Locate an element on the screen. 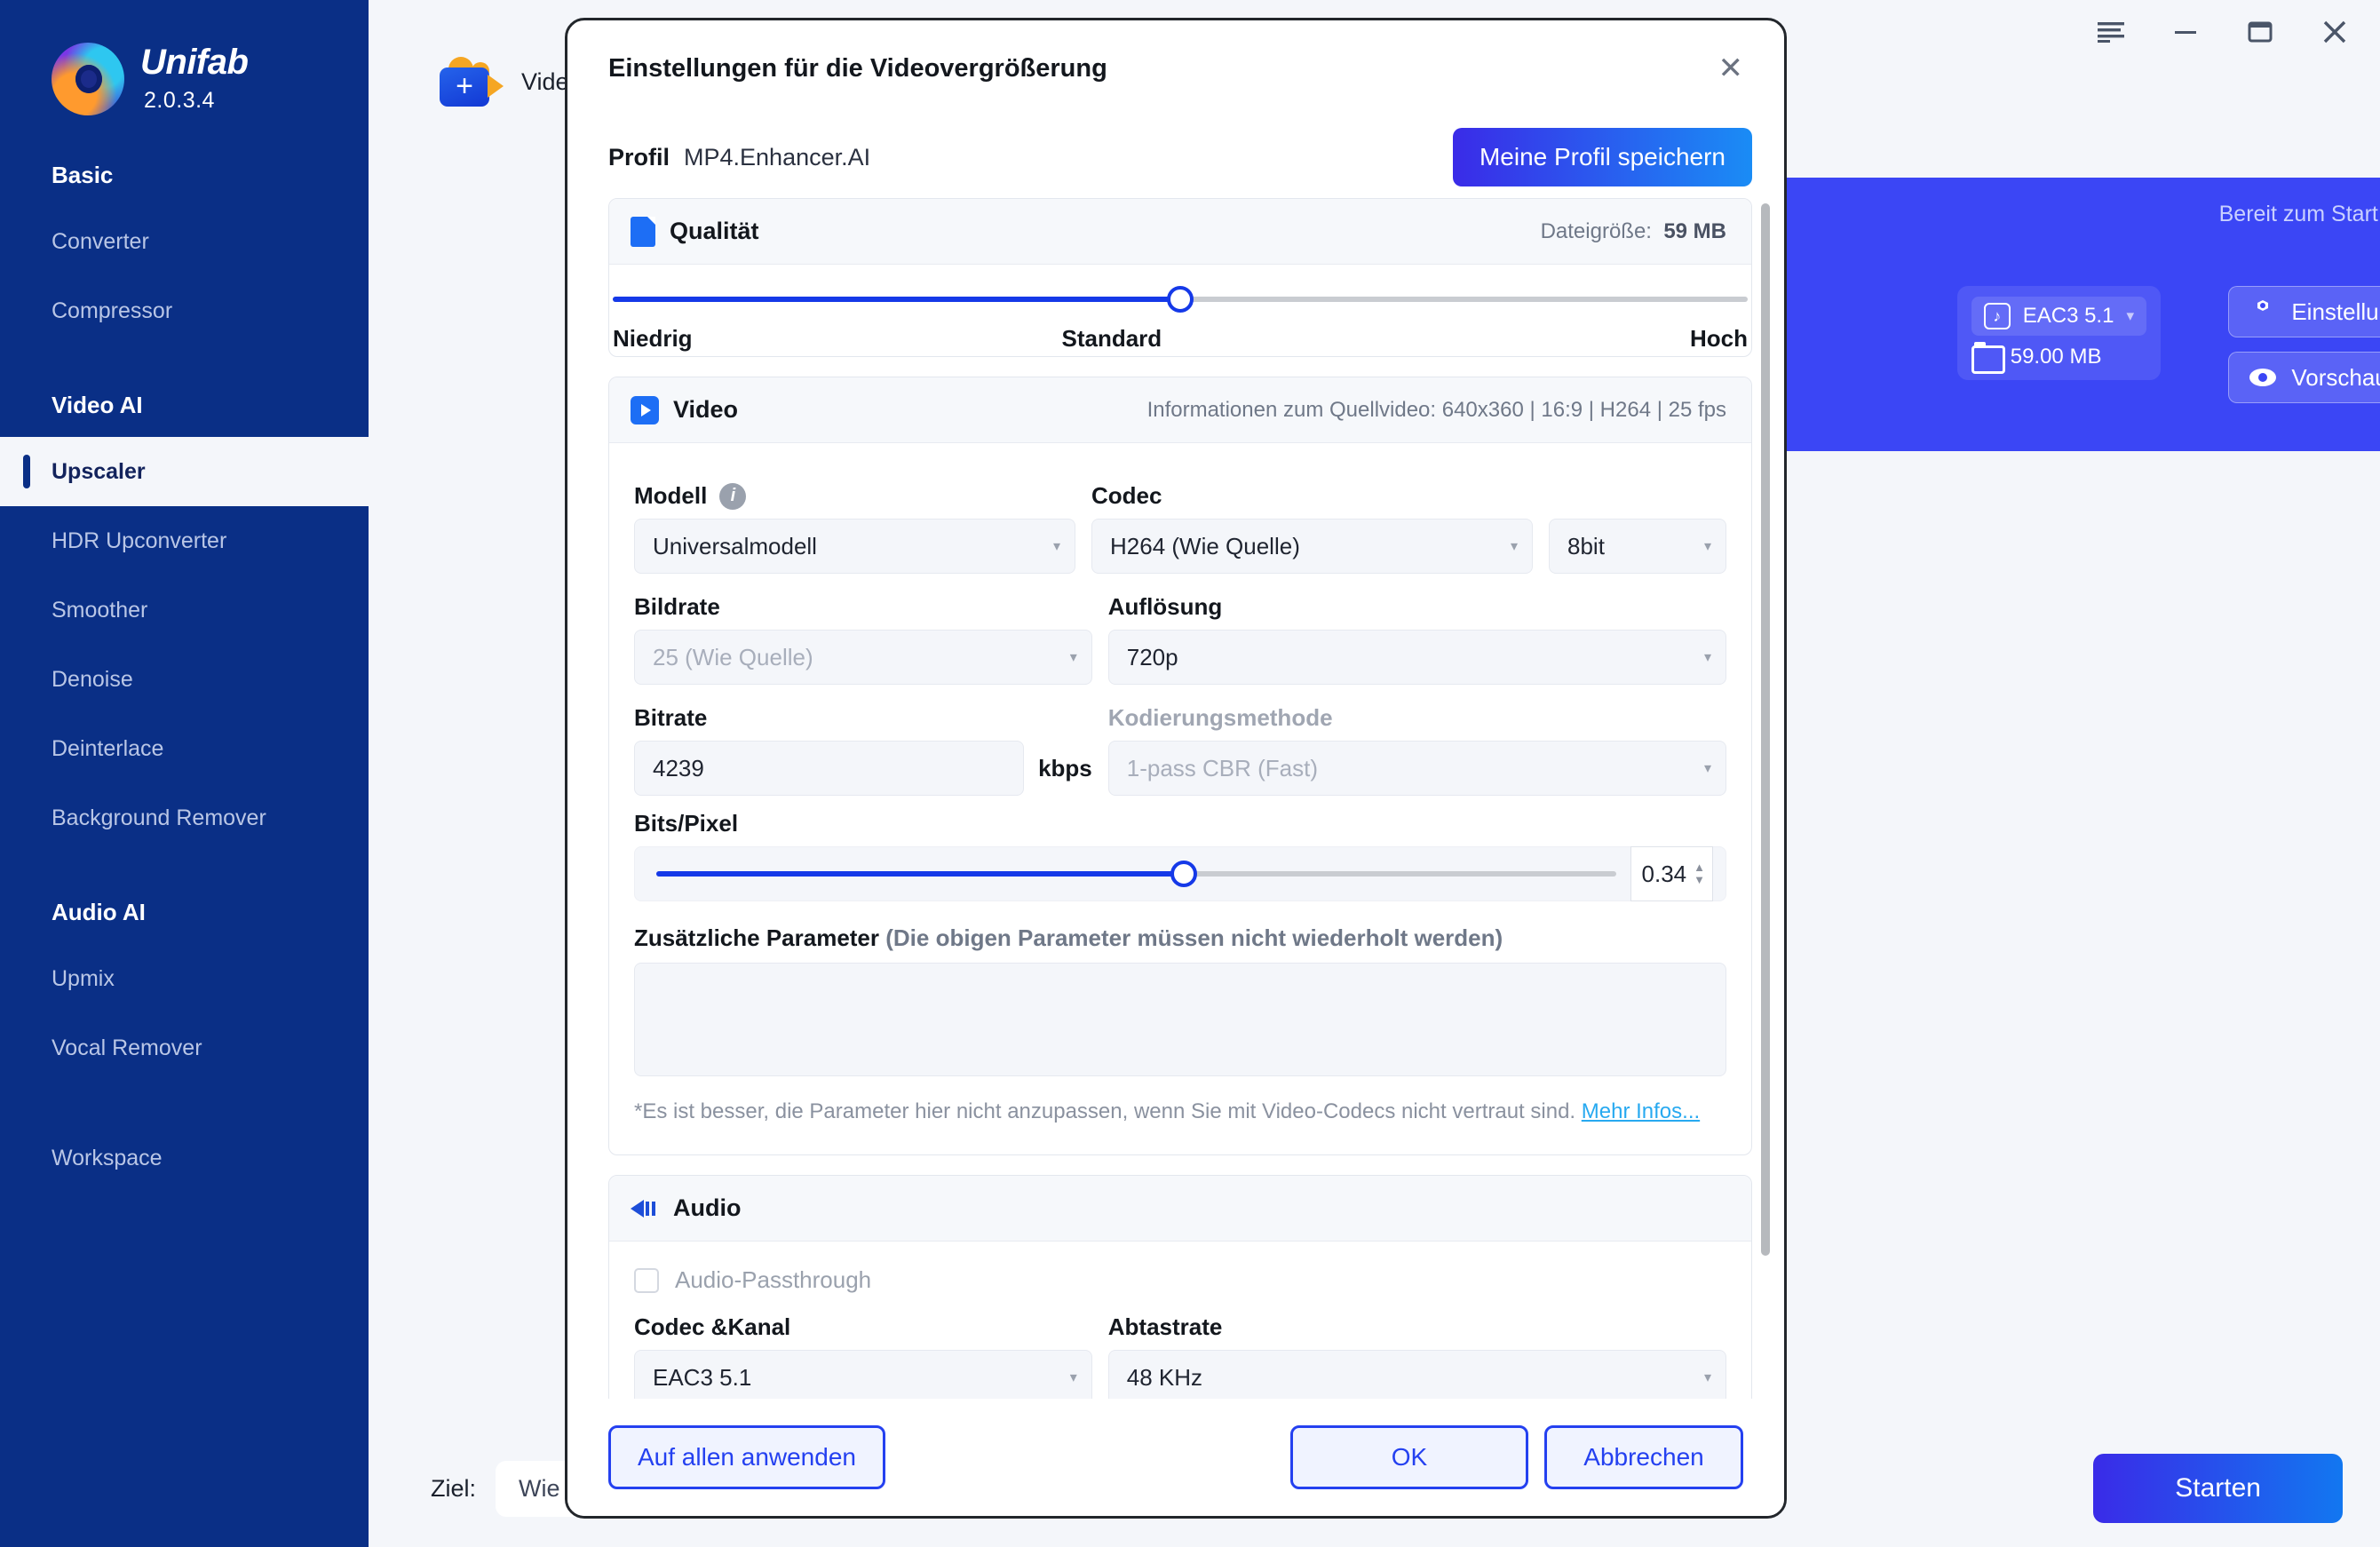  info-icon: i is located at coordinates (733, 496).